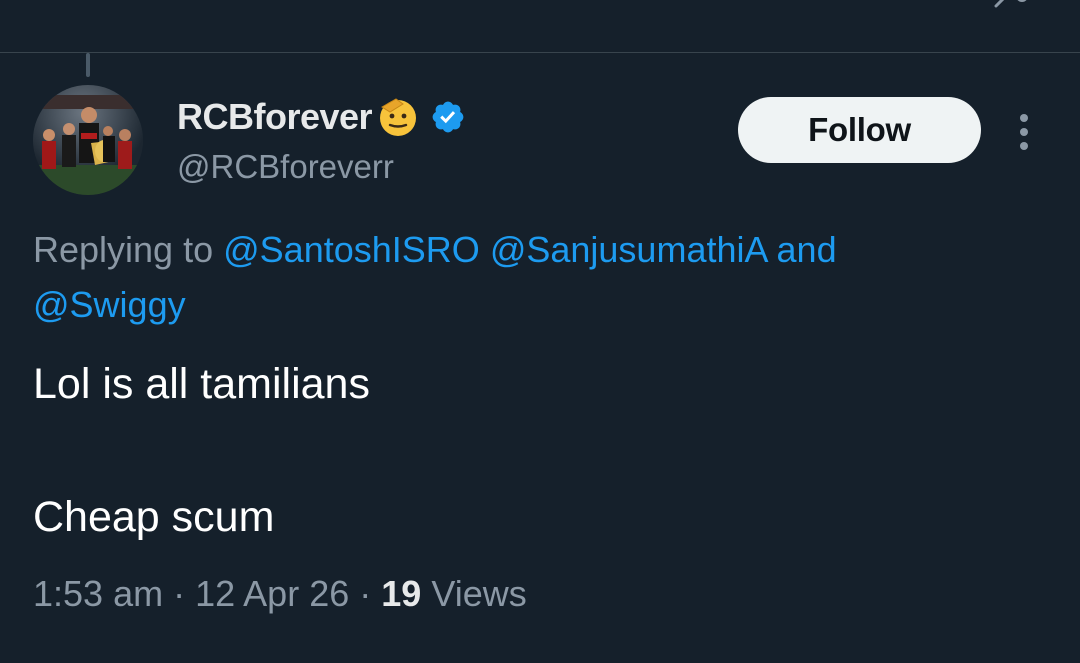 This screenshot has width=1080, height=663. Describe the element at coordinates (1024, 132) in the screenshot. I see `more-vertical-icon` at that location.